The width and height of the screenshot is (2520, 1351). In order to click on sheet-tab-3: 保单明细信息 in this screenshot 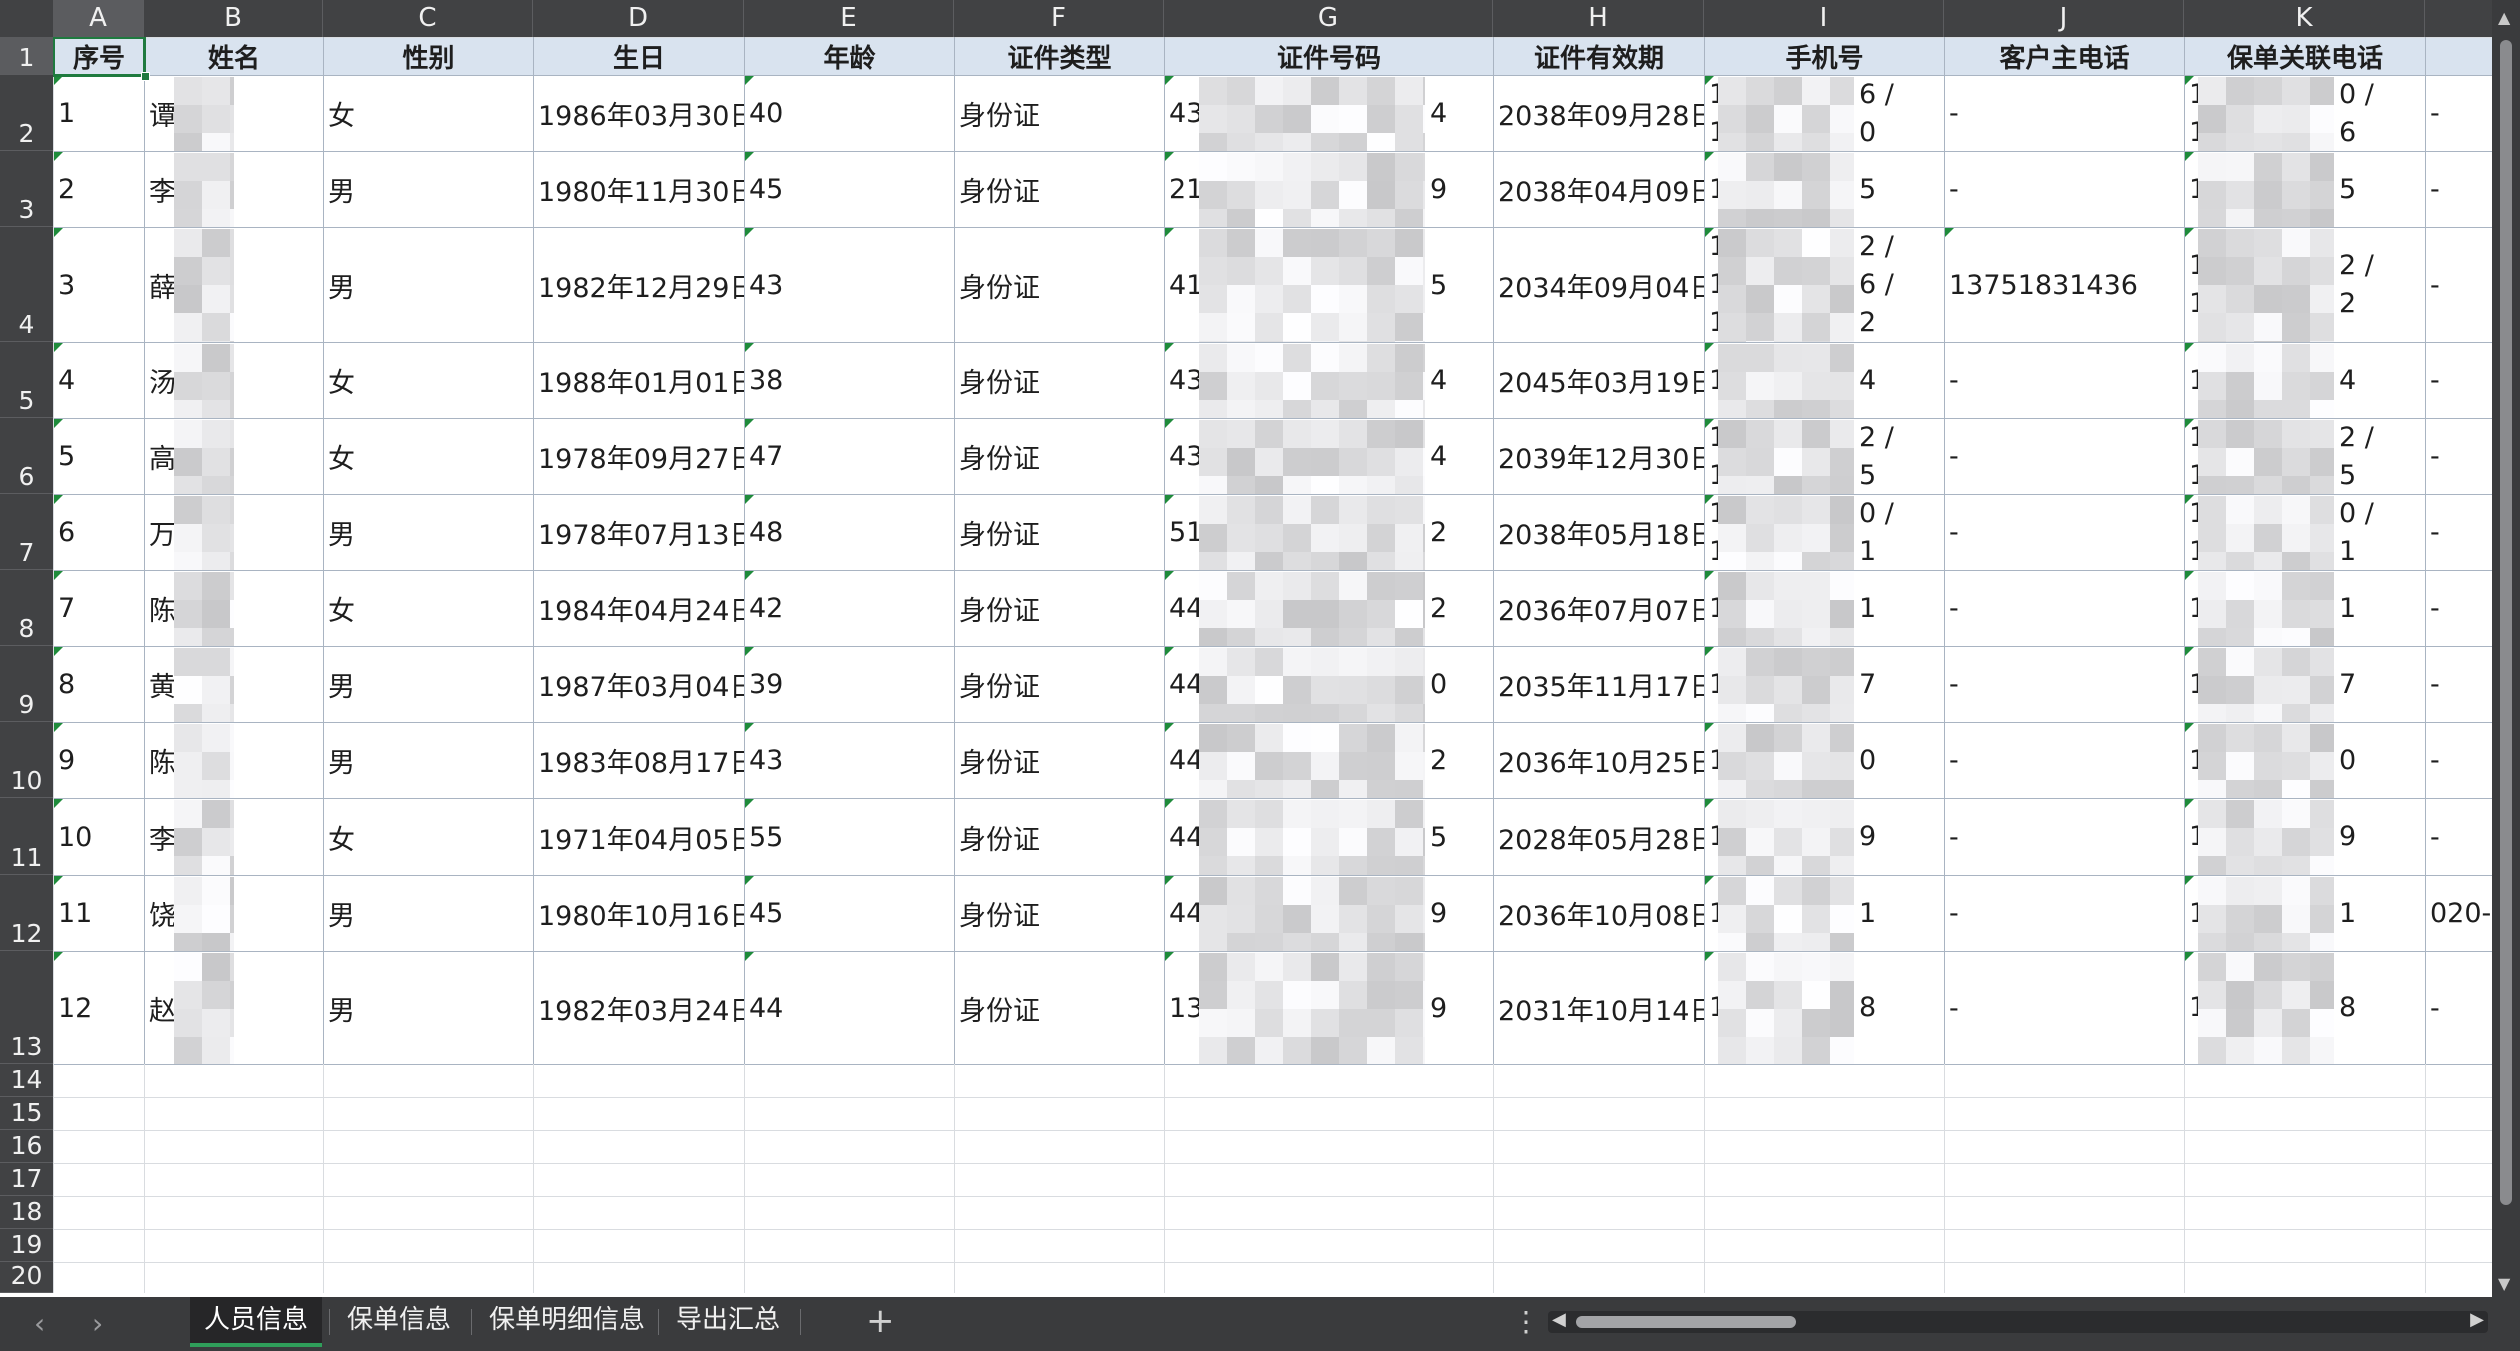, I will do `click(567, 1320)`.